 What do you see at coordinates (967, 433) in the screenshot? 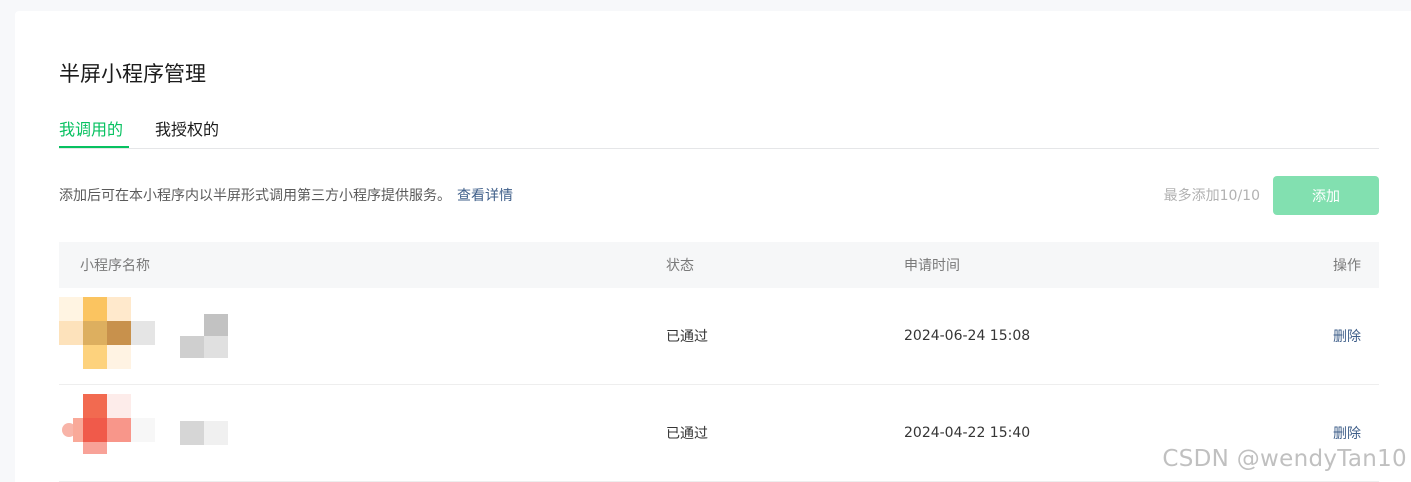
I see `apply-time: 2024-04-22 15:40` at bounding box center [967, 433].